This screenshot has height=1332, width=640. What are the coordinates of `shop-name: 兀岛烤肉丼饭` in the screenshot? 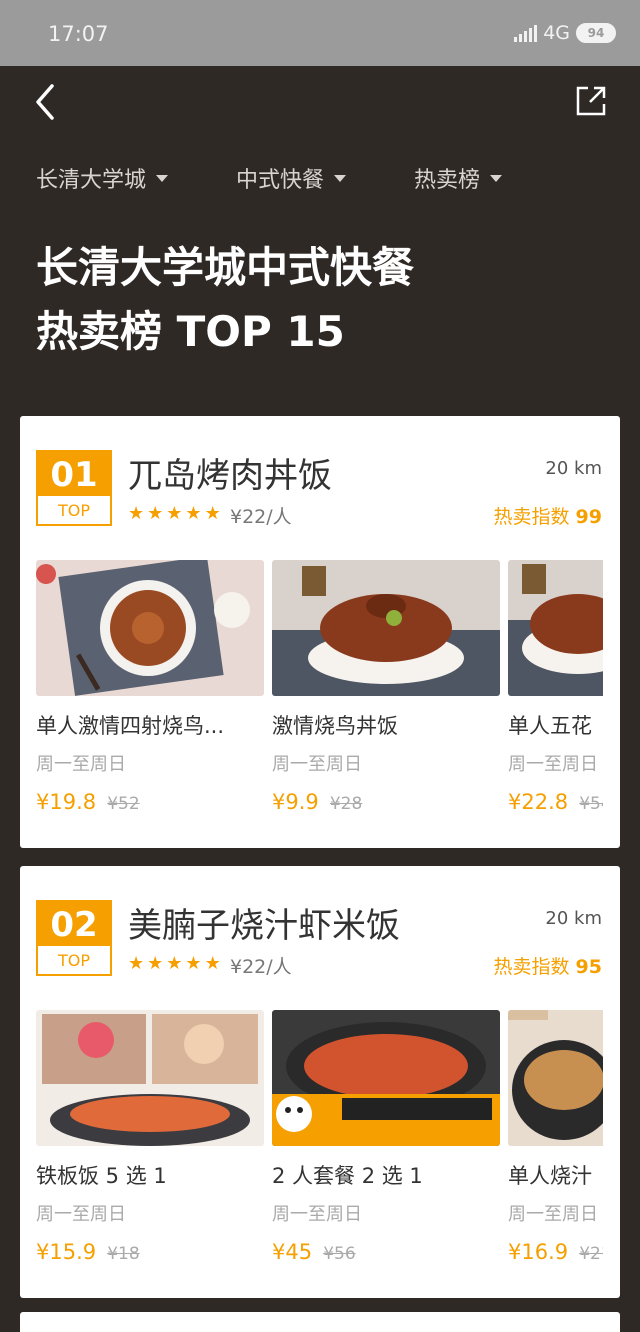 It's located at (230, 472).